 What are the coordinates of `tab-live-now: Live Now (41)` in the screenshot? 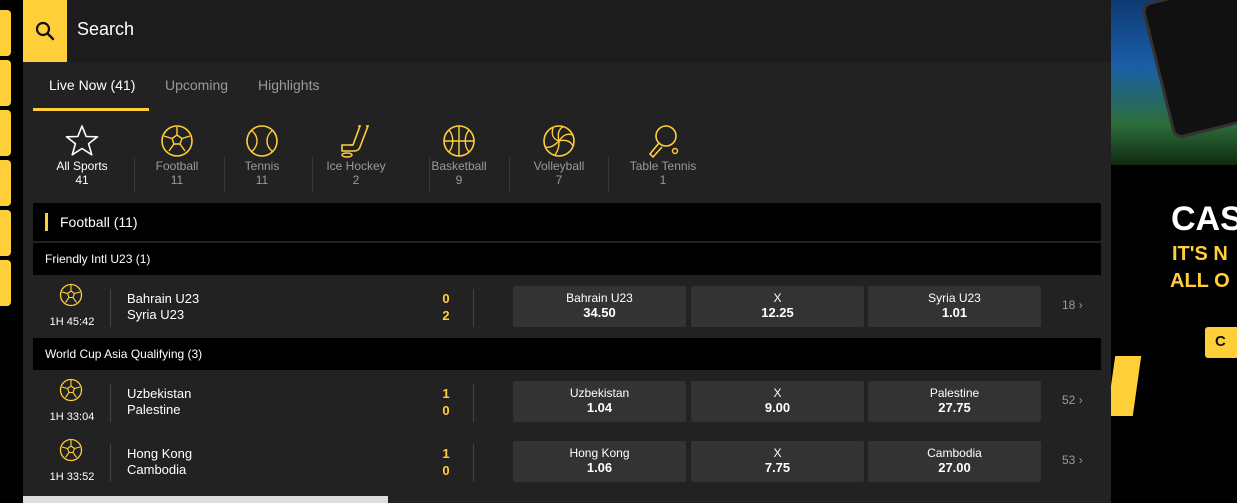 It's located at (92, 85).